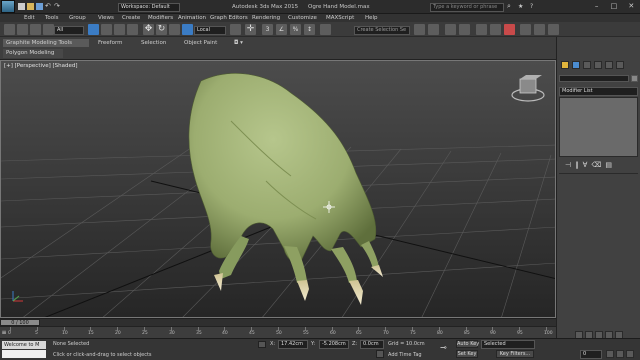 This screenshot has height=360, width=640. I want to click on link-icon, so click(35, 29).